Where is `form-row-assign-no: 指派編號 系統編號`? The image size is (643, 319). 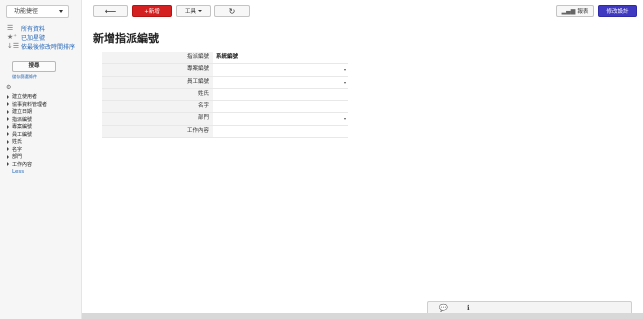
form-row-assign-no: 指派編號 系統編號 is located at coordinates (225, 58).